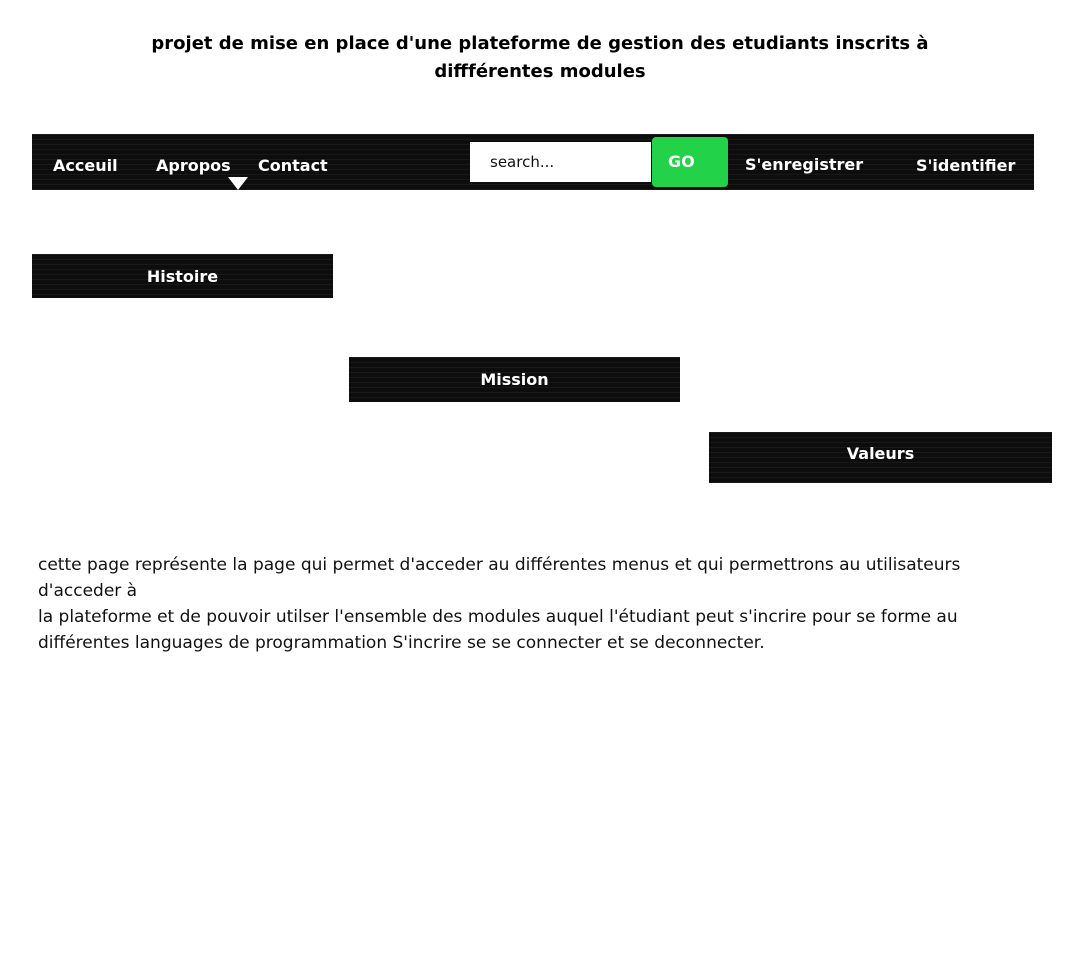 The image size is (1080, 956). I want to click on mission-button: Mission, so click(514, 379).